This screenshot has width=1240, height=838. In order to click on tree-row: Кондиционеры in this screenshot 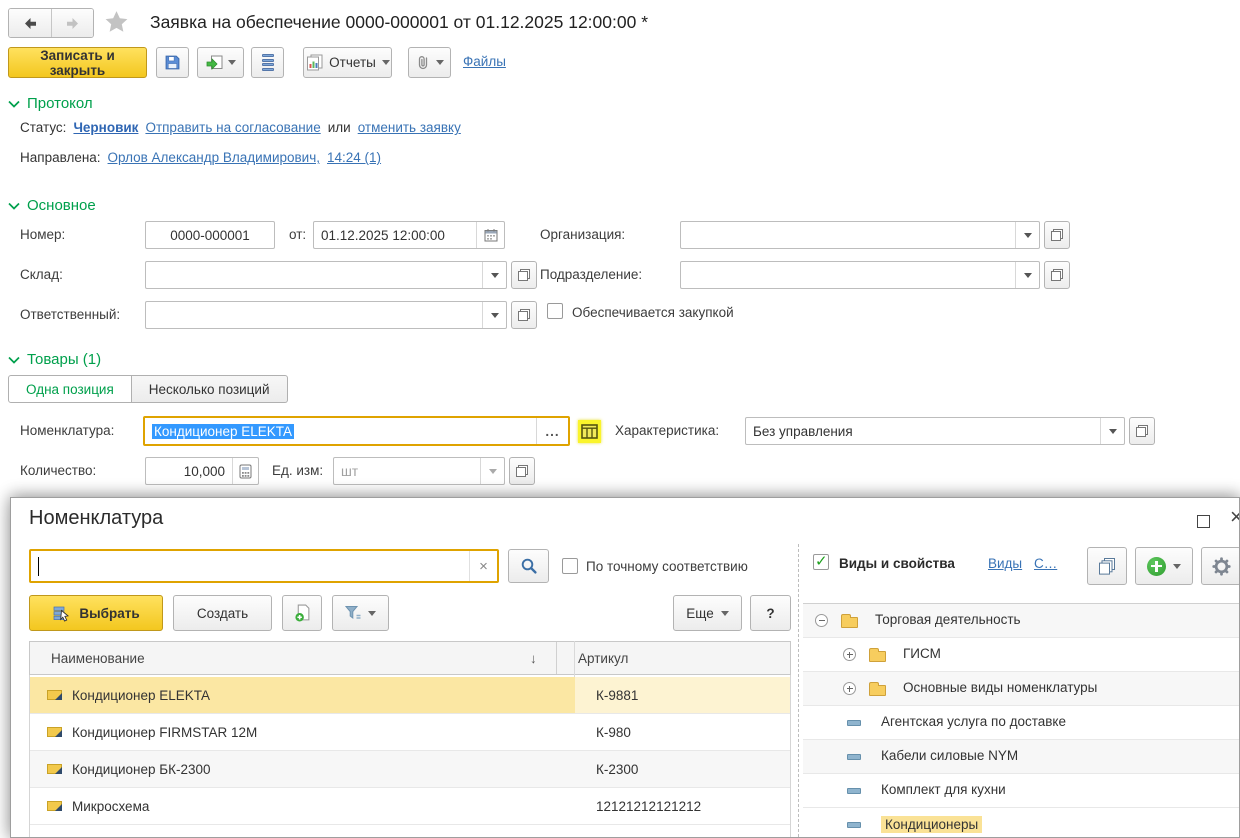, I will do `click(1021, 822)`.